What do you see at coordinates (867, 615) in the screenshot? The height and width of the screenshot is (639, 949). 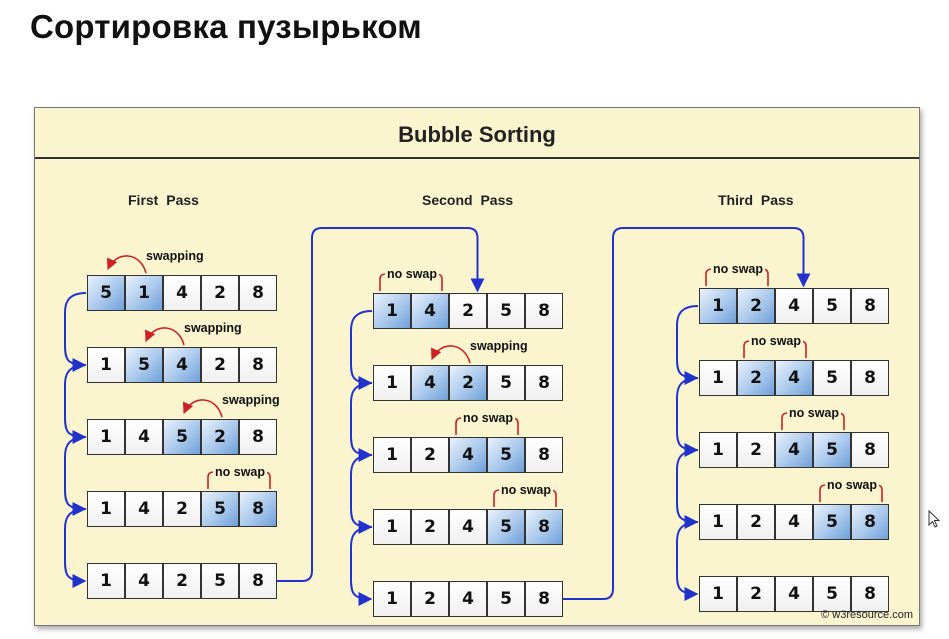 I see `credit-text: © w3resource.com` at bounding box center [867, 615].